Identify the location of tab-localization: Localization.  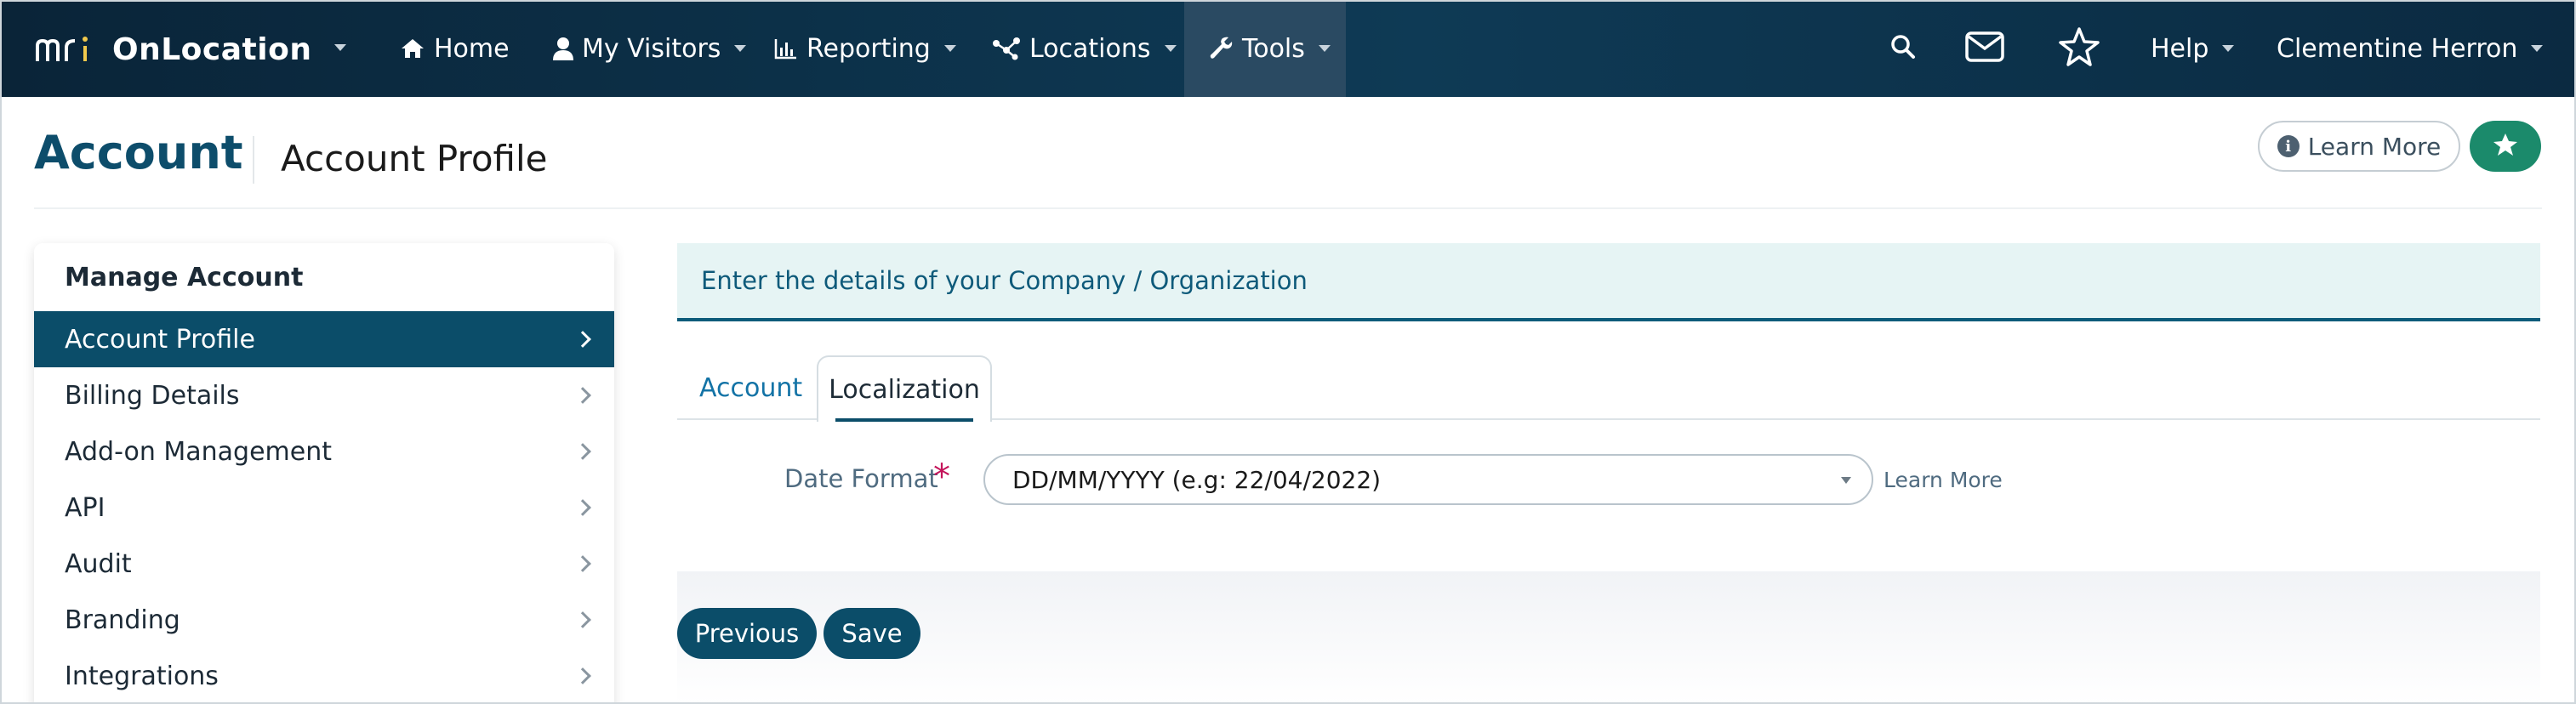
(904, 388).